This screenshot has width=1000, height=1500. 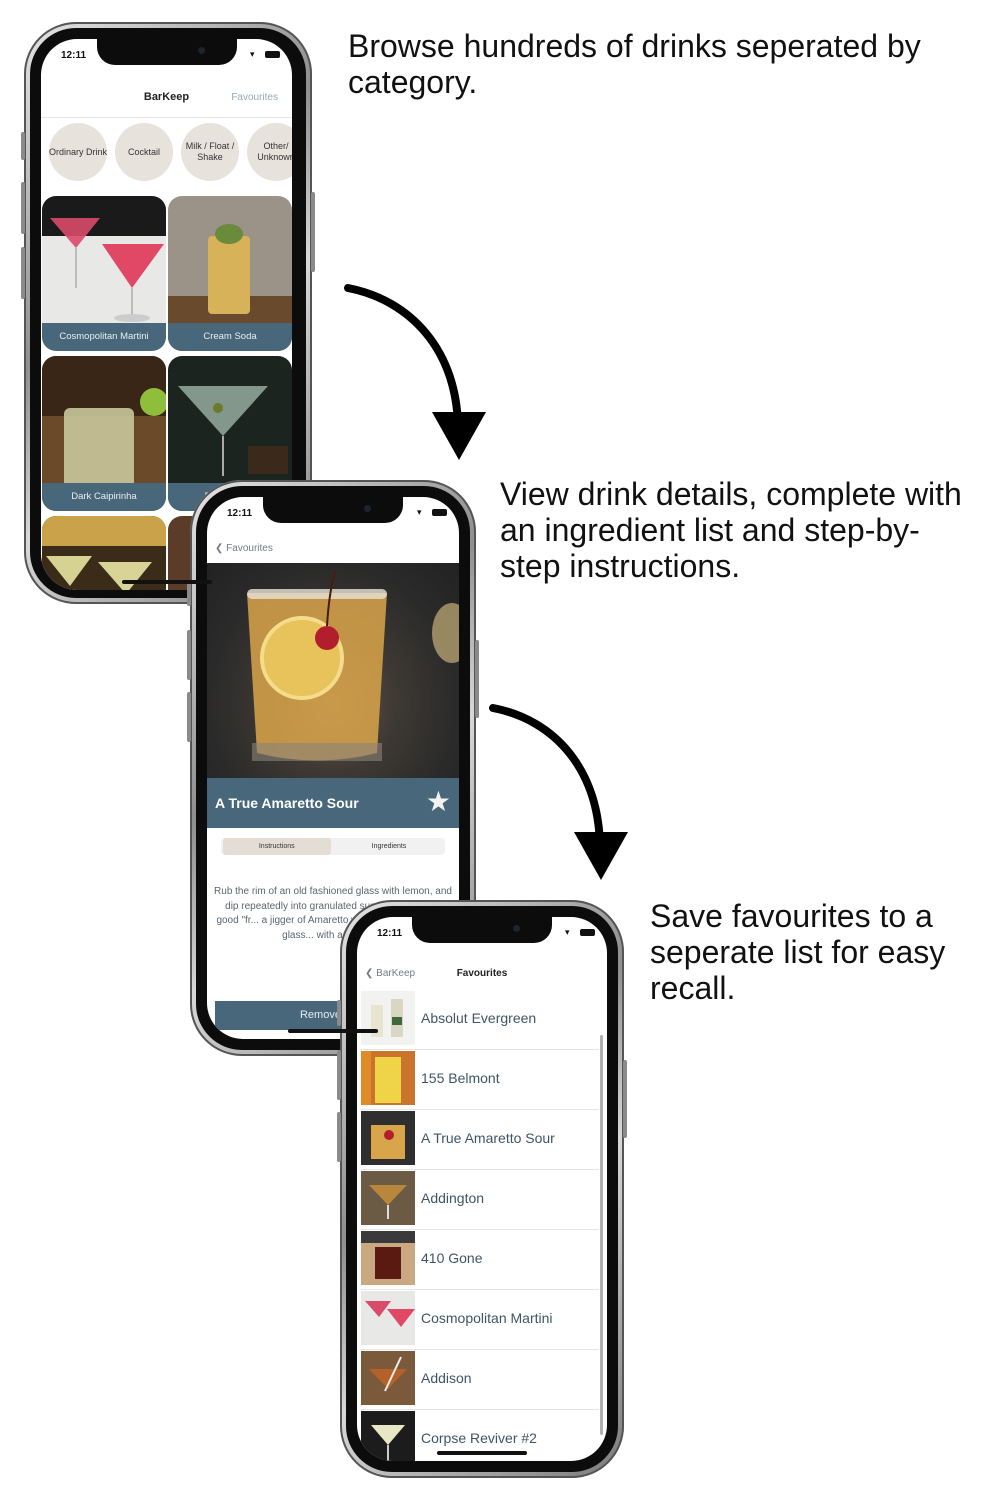 I want to click on category-ordinary-drink: Ordinary Drink, so click(x=78, y=152).